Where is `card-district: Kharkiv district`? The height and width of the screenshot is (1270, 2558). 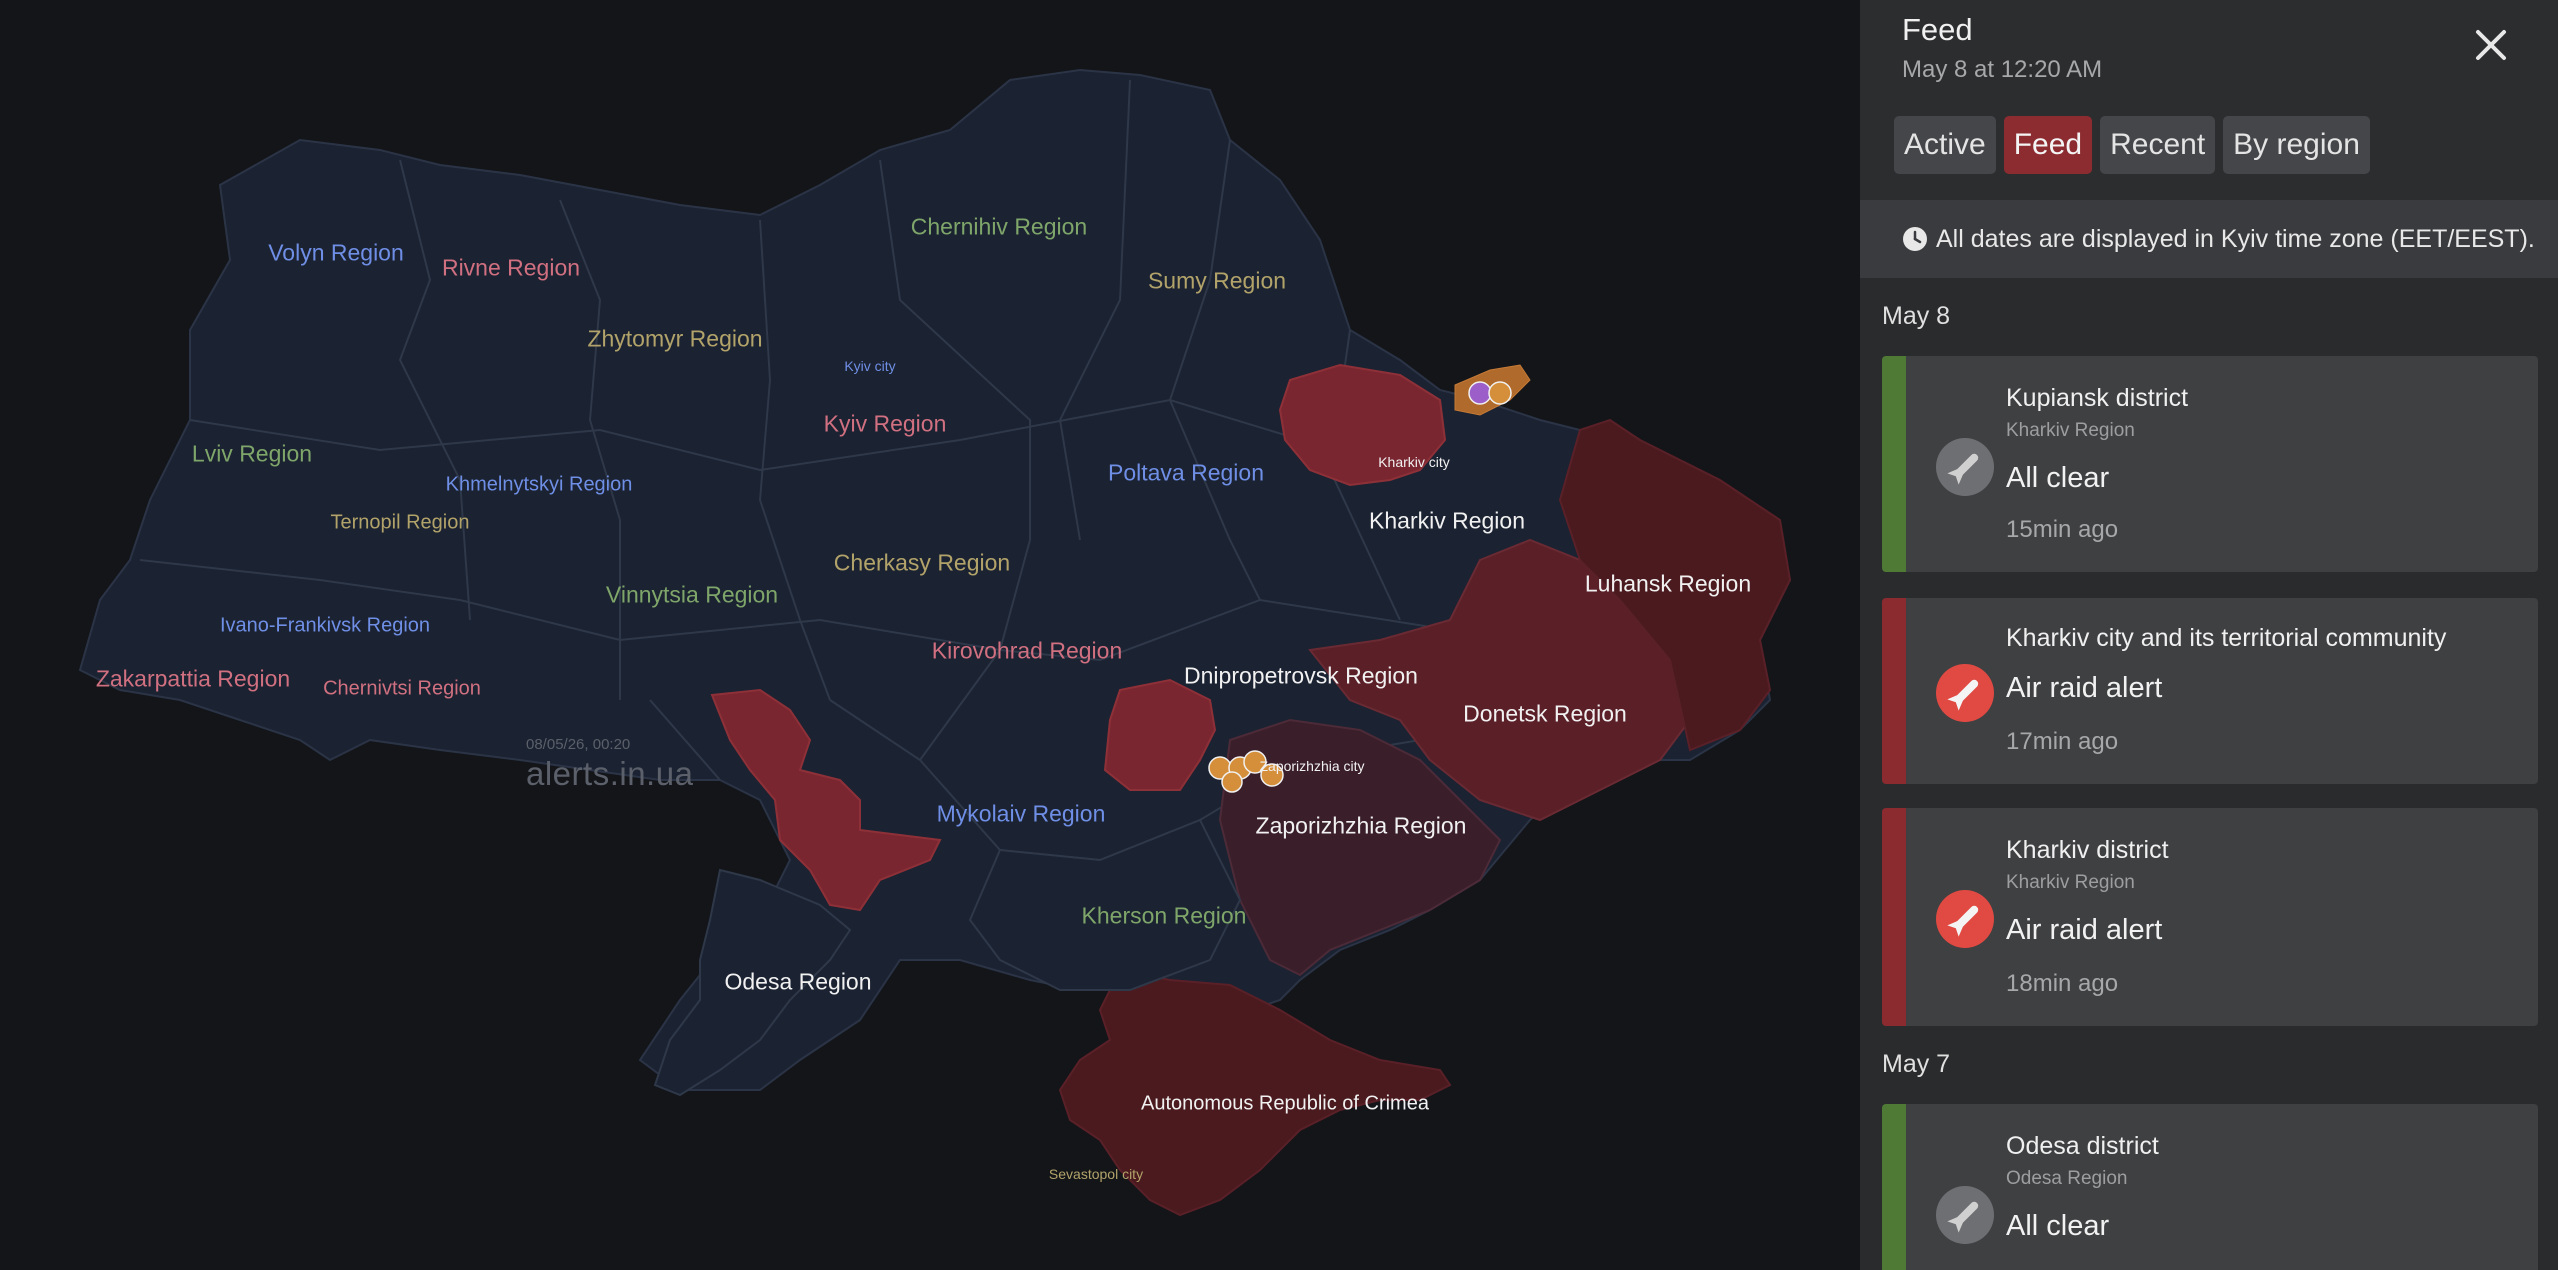
card-district: Kharkiv district is located at coordinates (2087, 850).